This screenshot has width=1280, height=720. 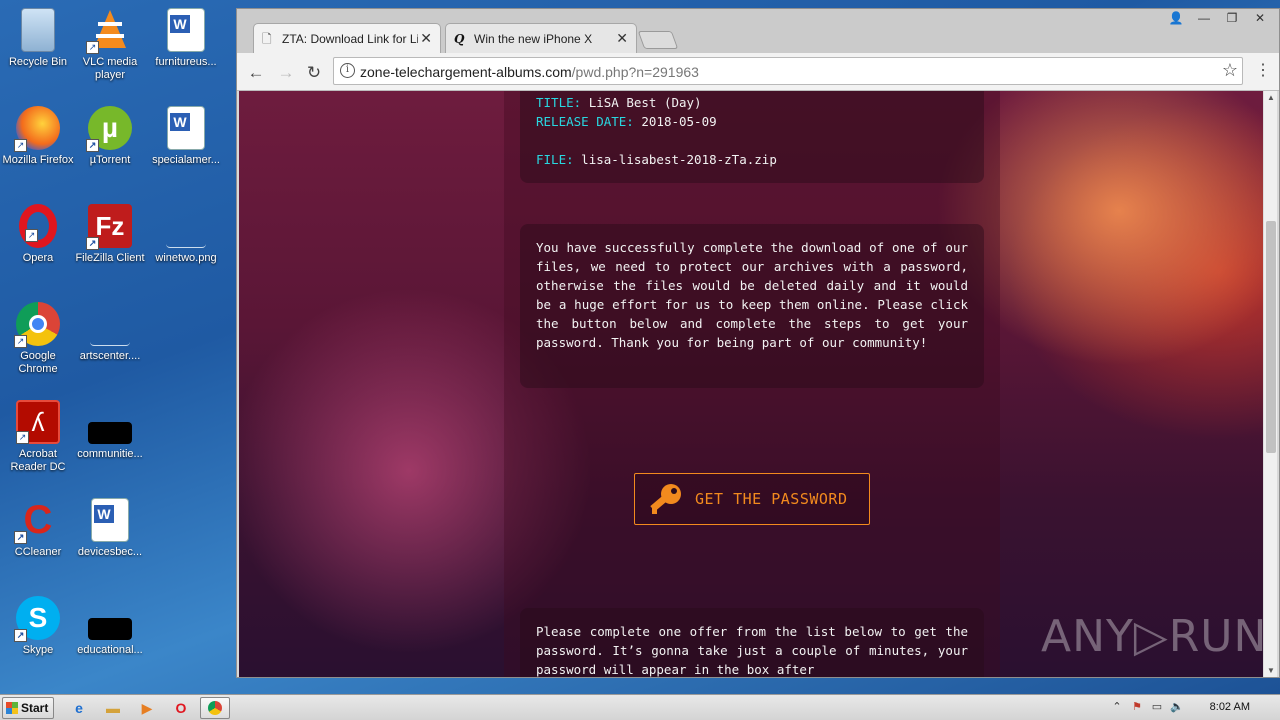 I want to click on desktop-icon-label: Skype, so click(x=38, y=650).